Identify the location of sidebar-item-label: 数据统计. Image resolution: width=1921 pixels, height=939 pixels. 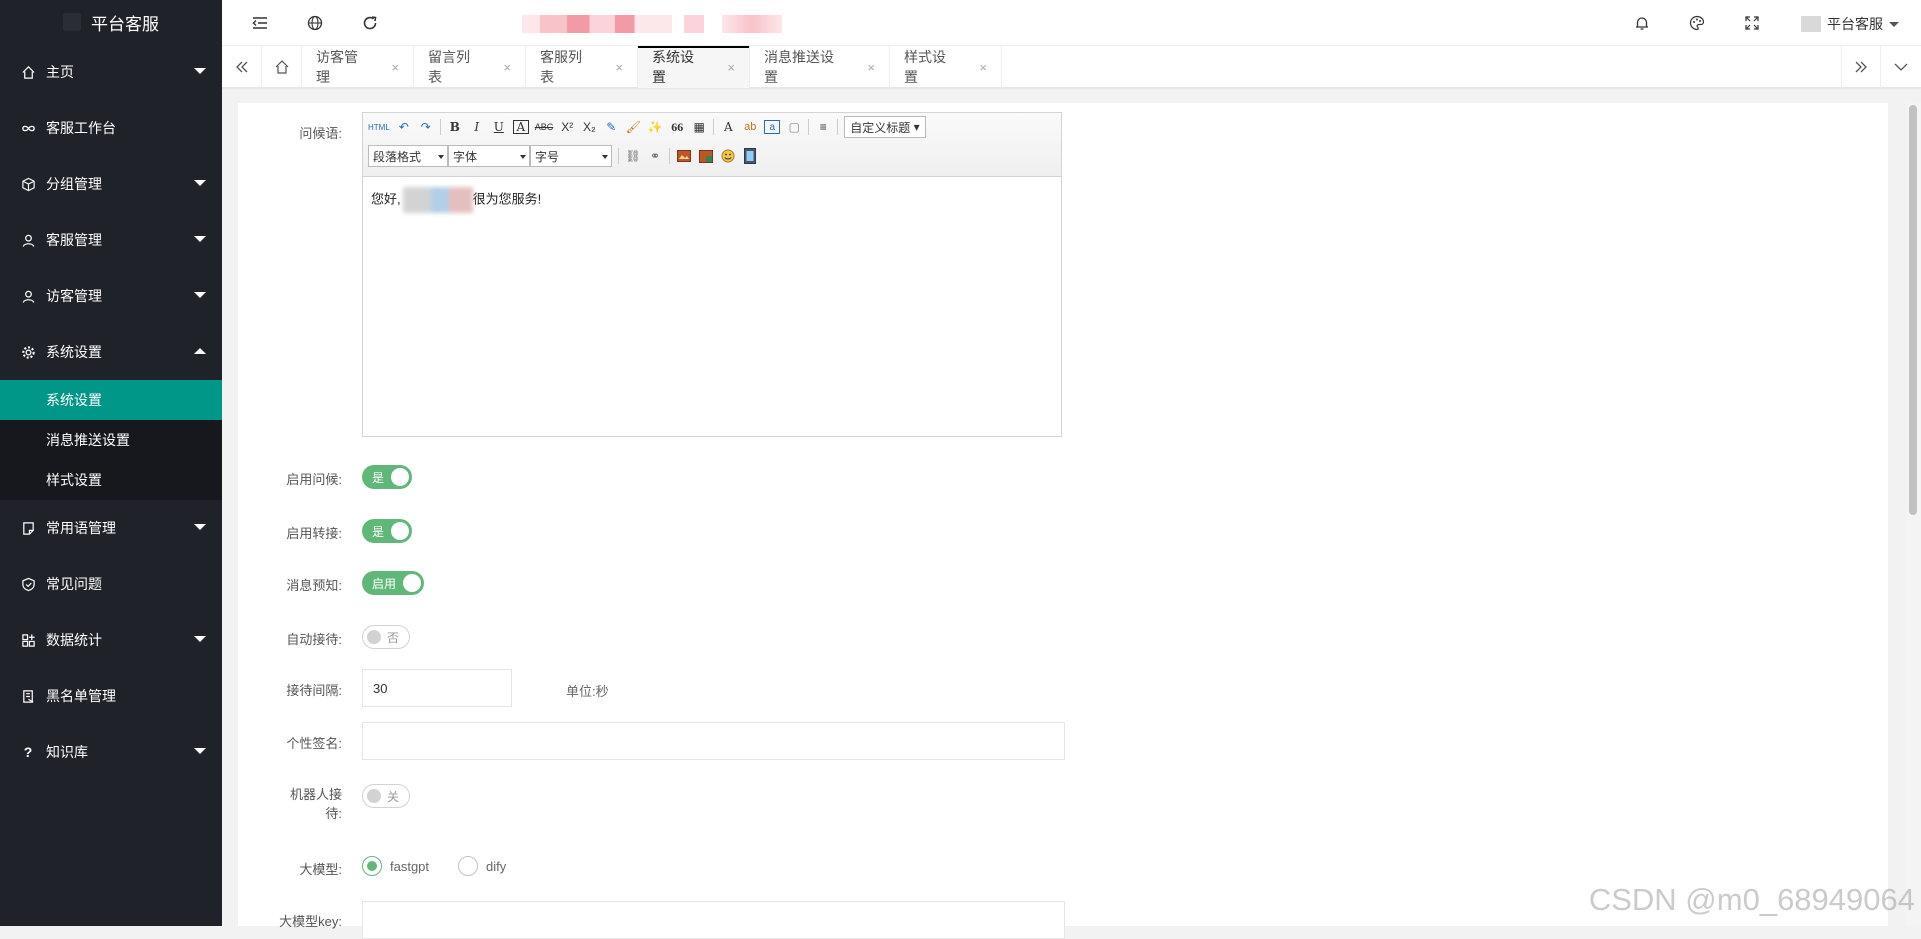
(74, 640).